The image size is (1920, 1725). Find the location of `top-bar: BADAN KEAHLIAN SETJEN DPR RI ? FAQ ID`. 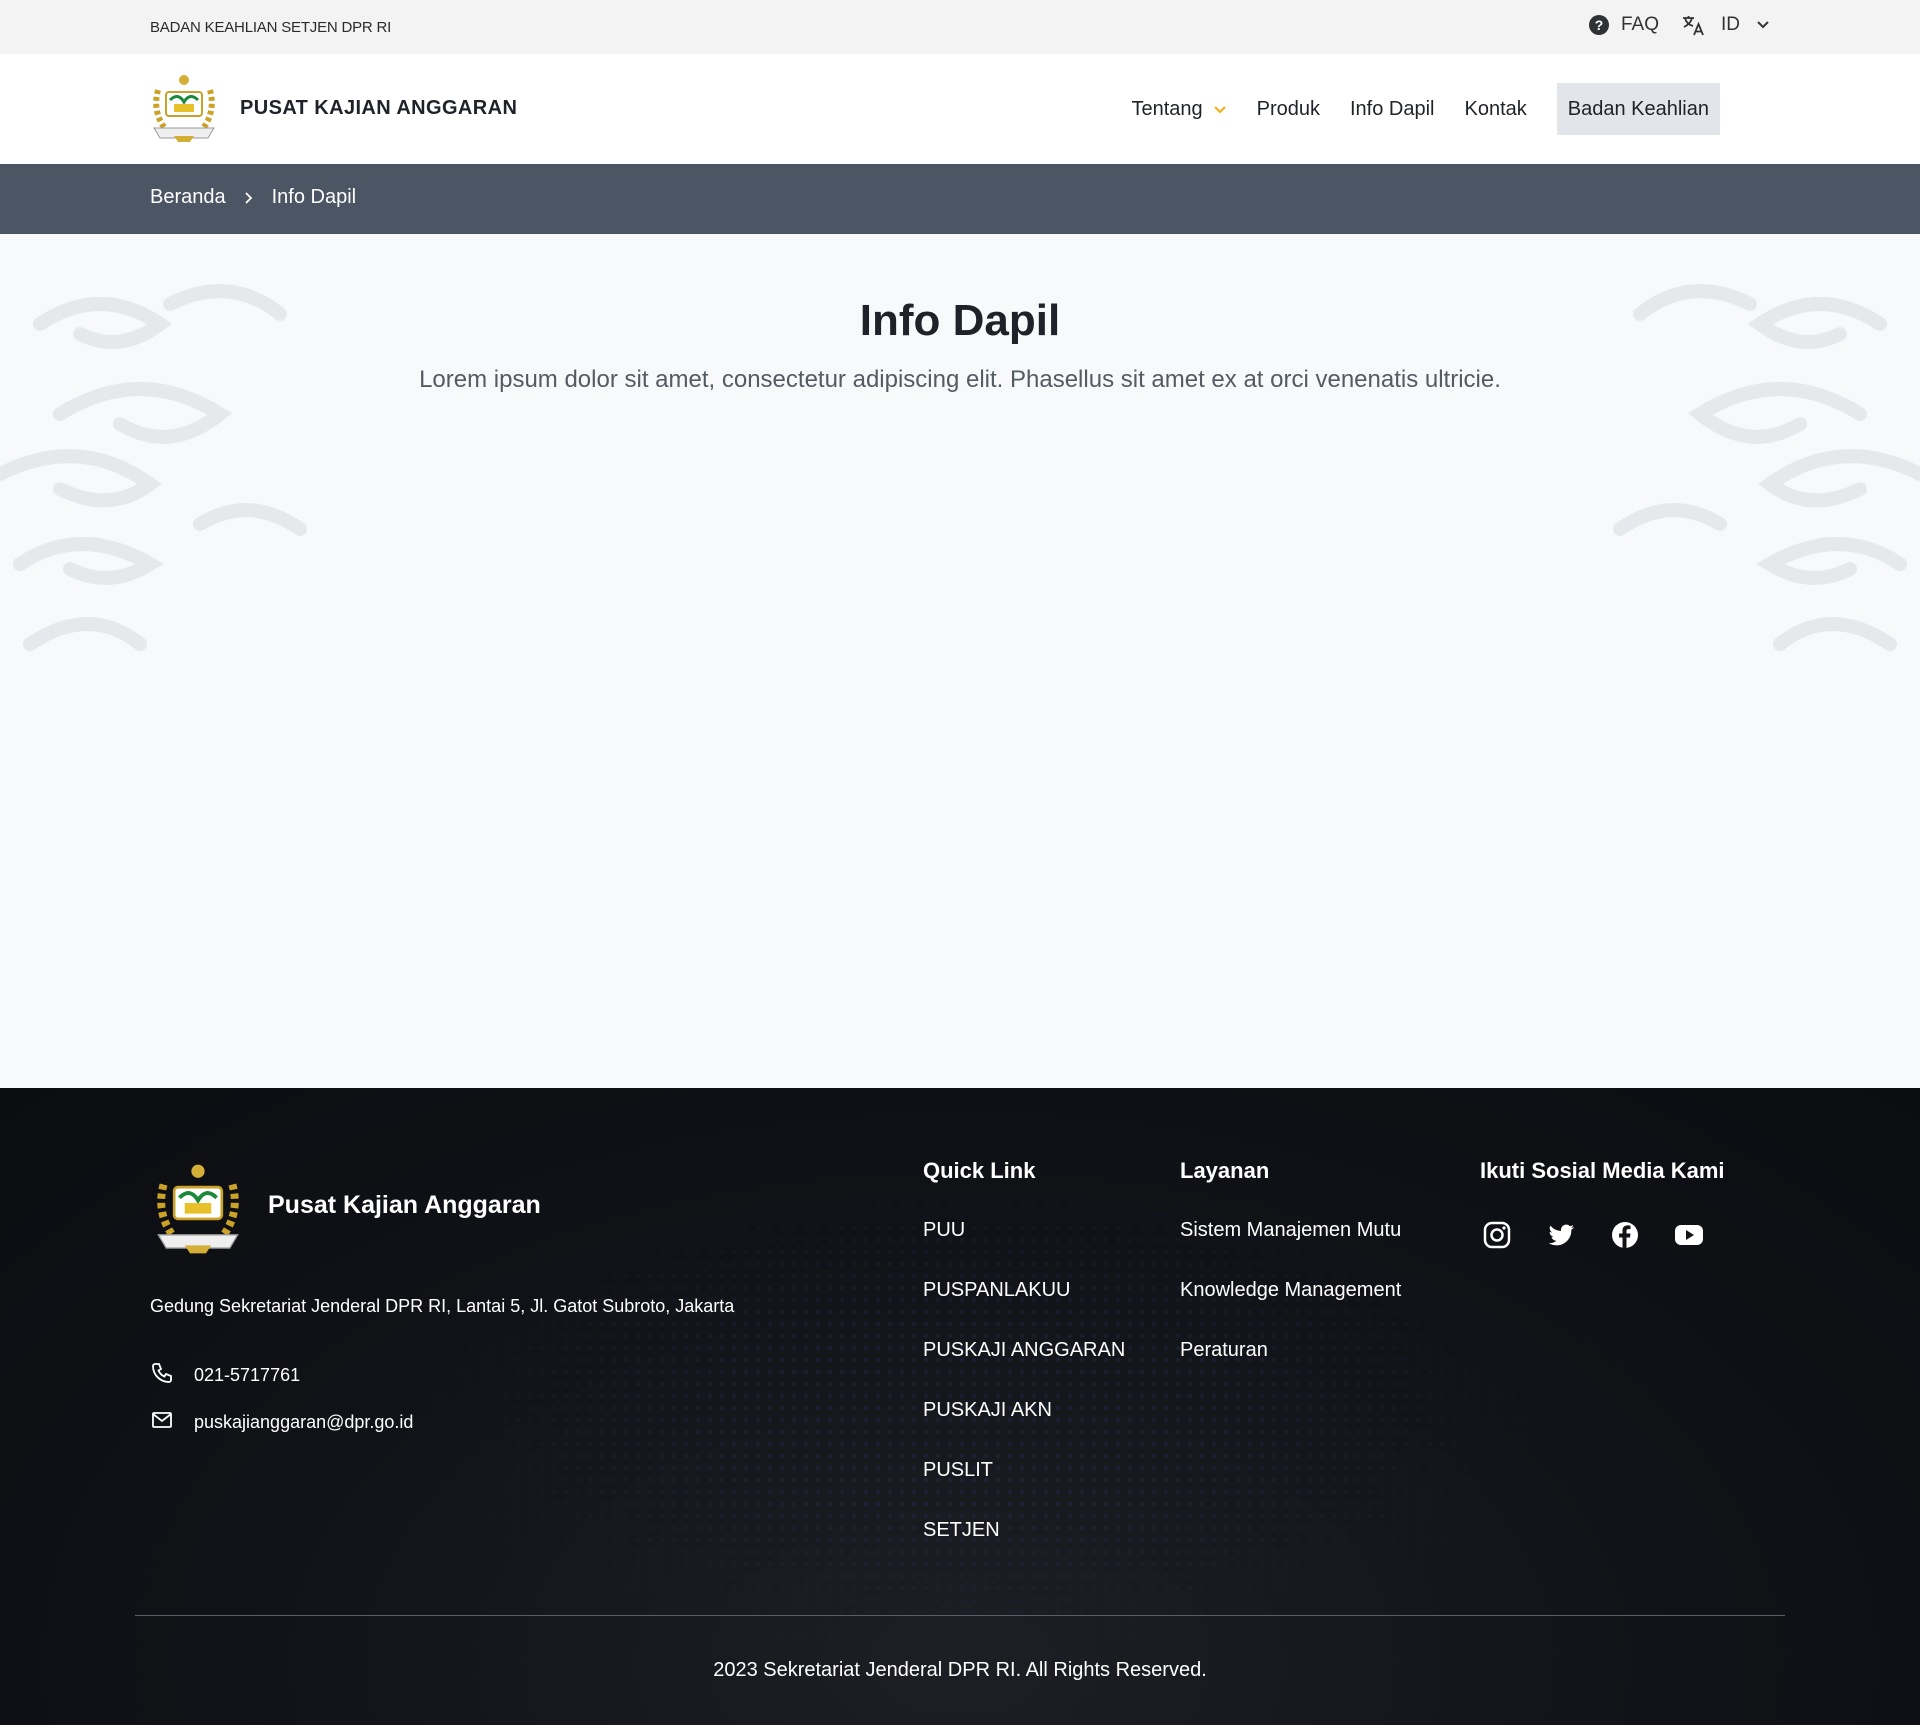

top-bar: BADAN KEAHLIAN SETJEN DPR RI ? FAQ ID is located at coordinates (960, 27).